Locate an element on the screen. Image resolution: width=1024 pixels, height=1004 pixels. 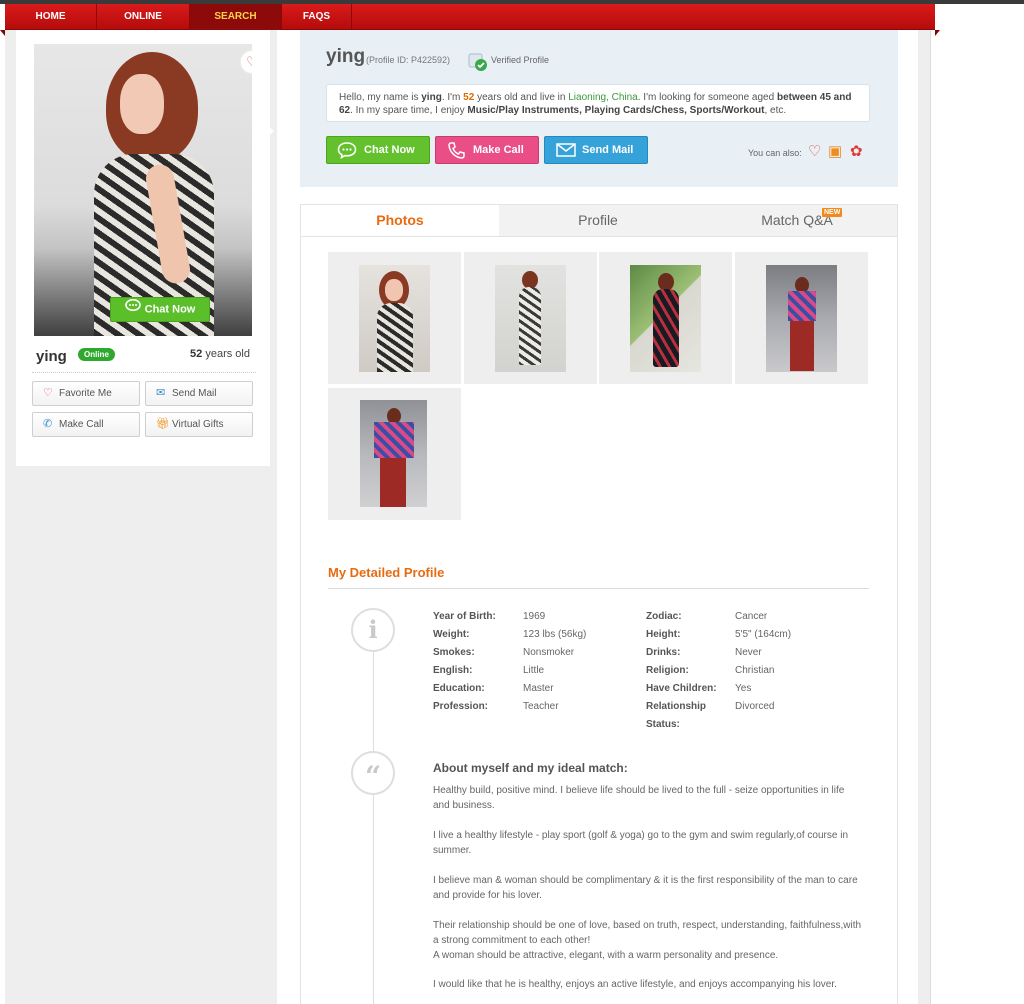
field-label: Religion: is located at coordinates (667, 670).